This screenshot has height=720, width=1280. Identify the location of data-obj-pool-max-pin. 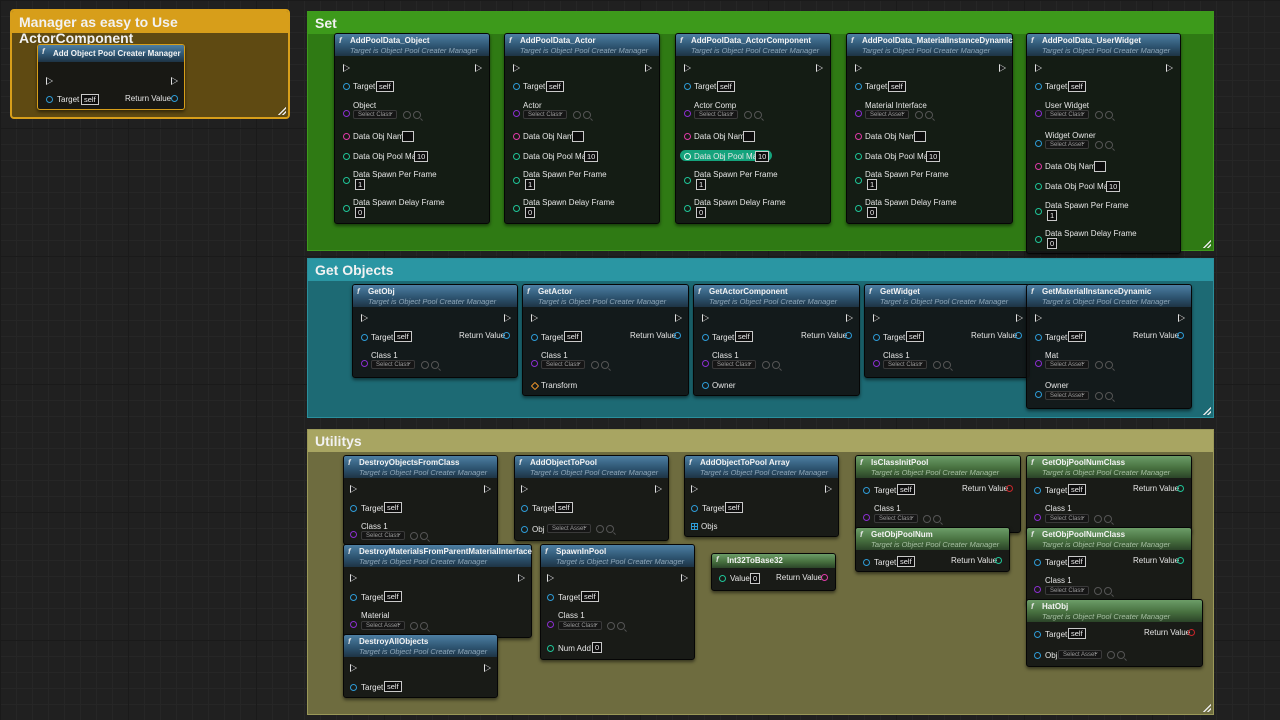
(516, 156).